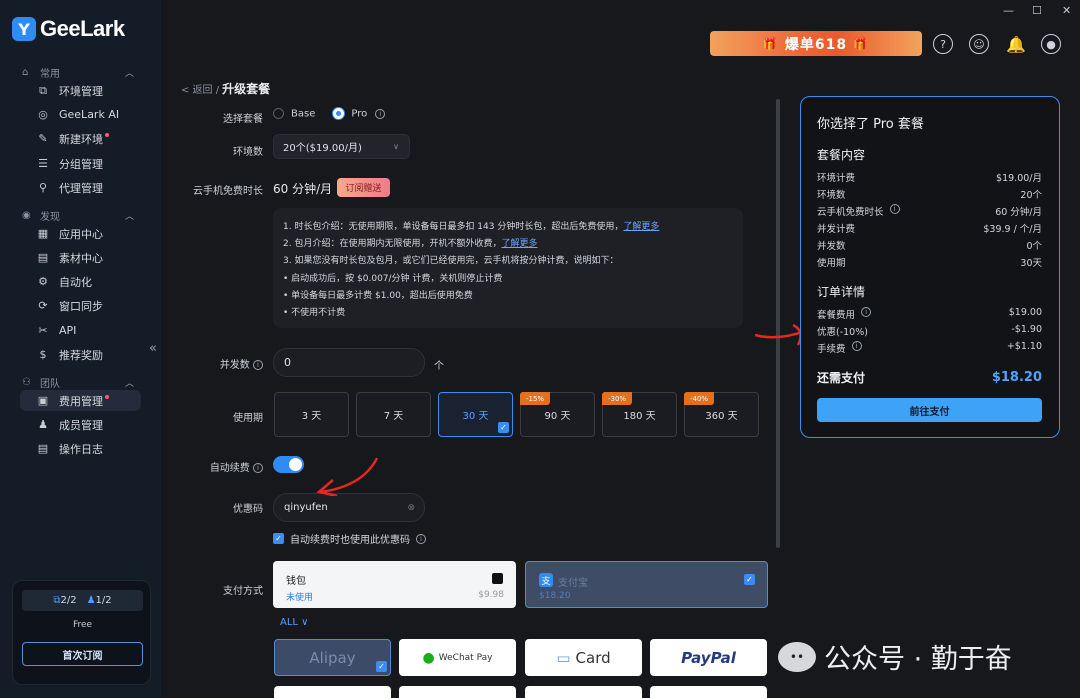 This screenshot has width=1080, height=698. What do you see at coordinates (80, 400) in the screenshot?
I see `sidebar-item-billing: ▣ 费用管理` at bounding box center [80, 400].